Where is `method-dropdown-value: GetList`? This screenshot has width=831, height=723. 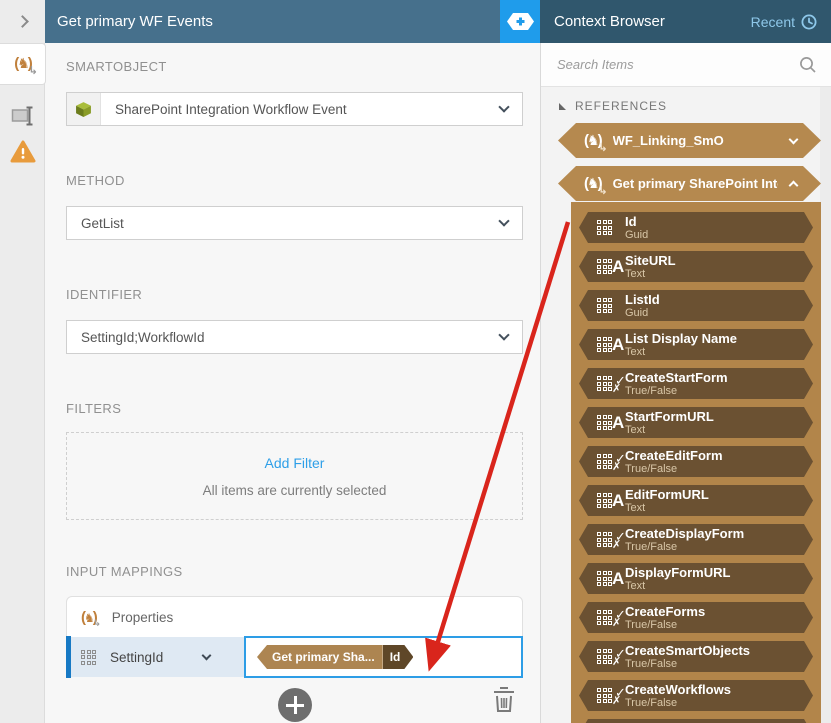 method-dropdown-value: GetList is located at coordinates (102, 223).